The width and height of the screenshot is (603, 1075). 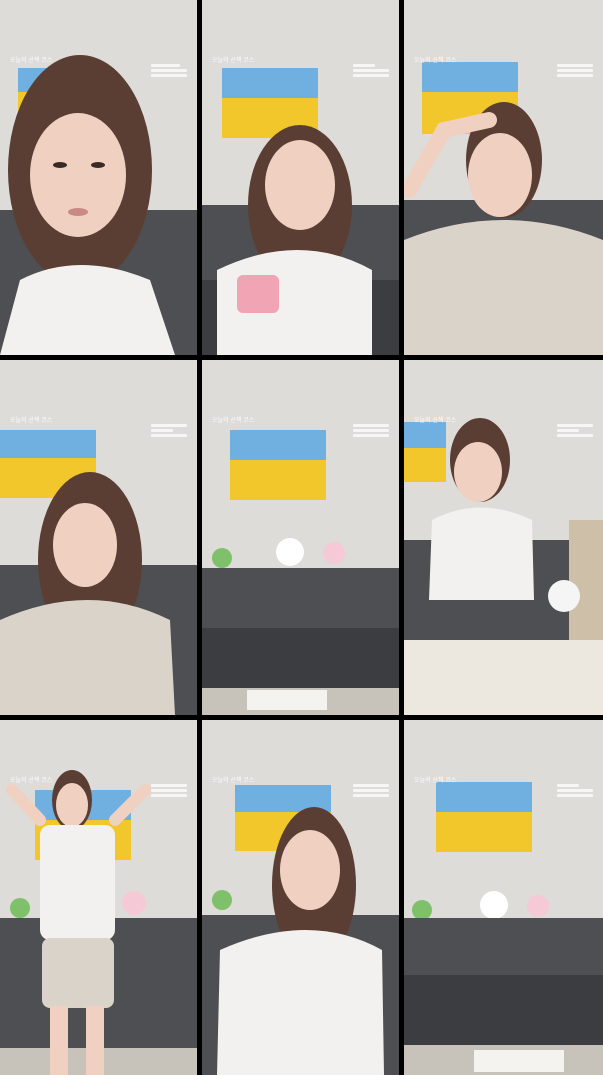 I want to click on video-tile-3: 오늘의 산책 코스, so click(x=503, y=177).